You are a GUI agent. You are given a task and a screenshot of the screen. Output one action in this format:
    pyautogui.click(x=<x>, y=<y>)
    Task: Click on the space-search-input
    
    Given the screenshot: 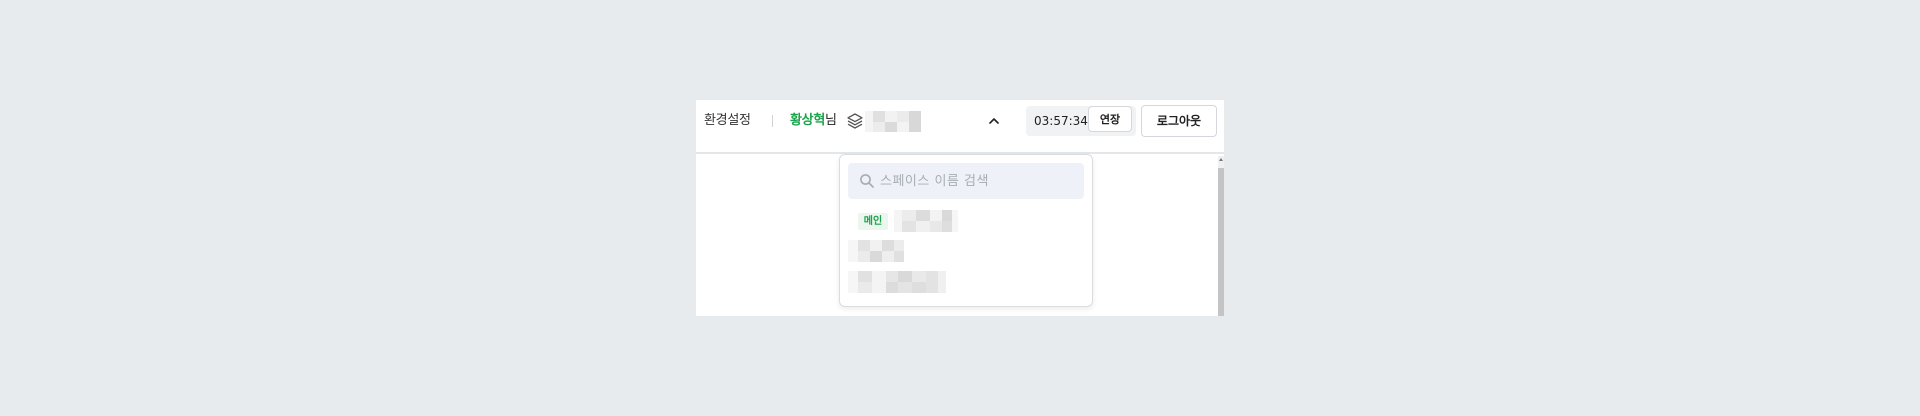 What is the action you would take?
    pyautogui.click(x=978, y=181)
    